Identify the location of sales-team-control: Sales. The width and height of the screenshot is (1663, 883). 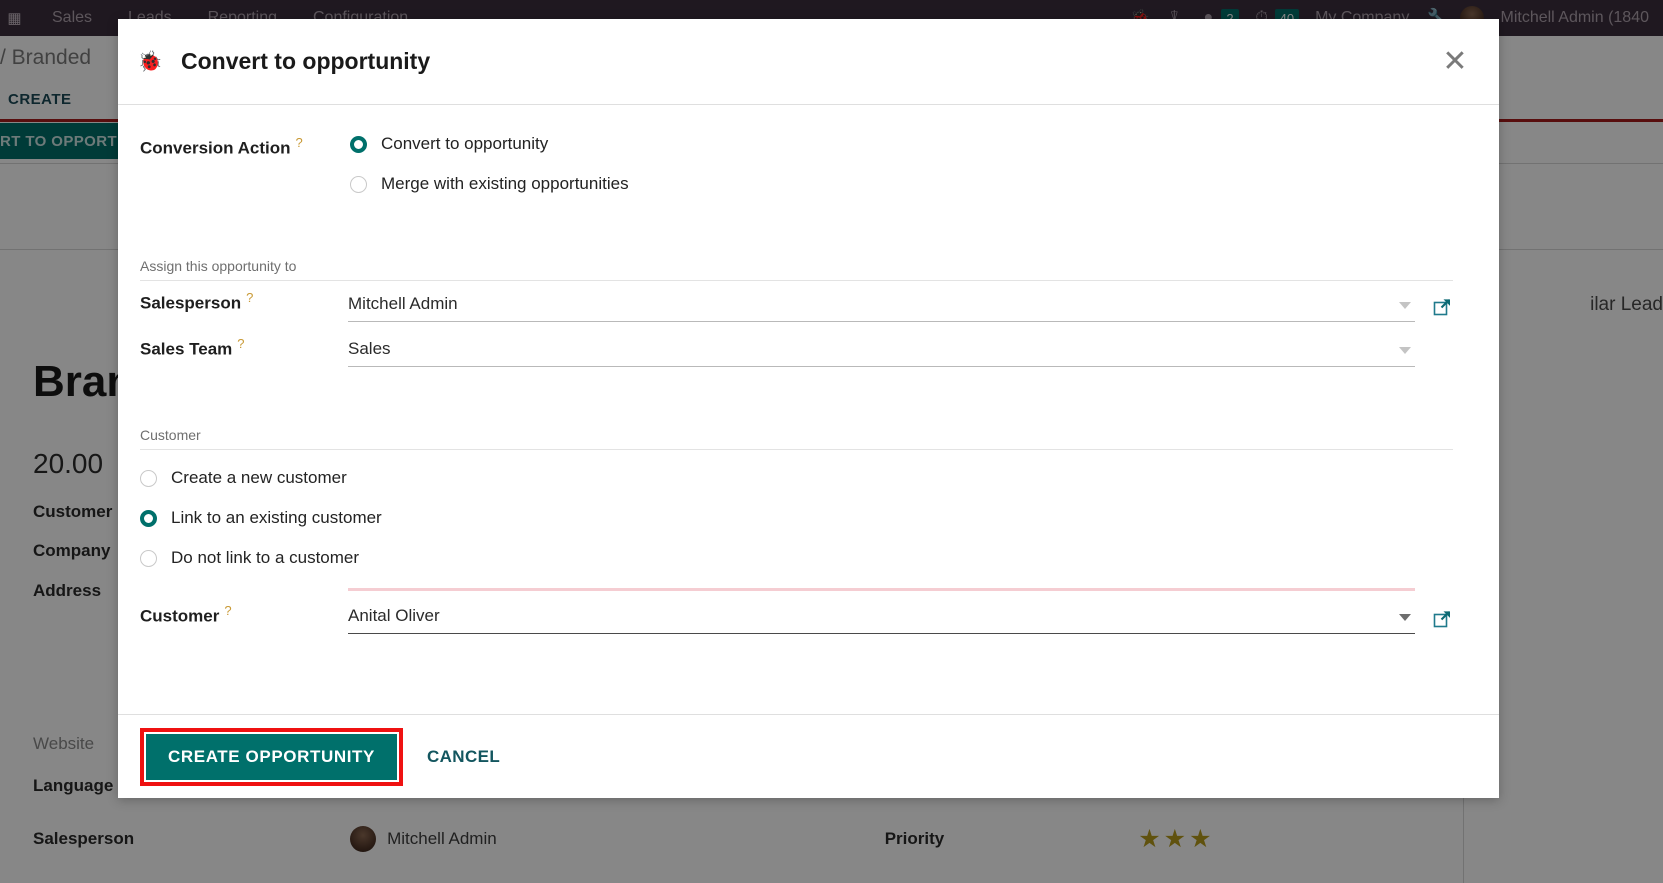
(900, 353).